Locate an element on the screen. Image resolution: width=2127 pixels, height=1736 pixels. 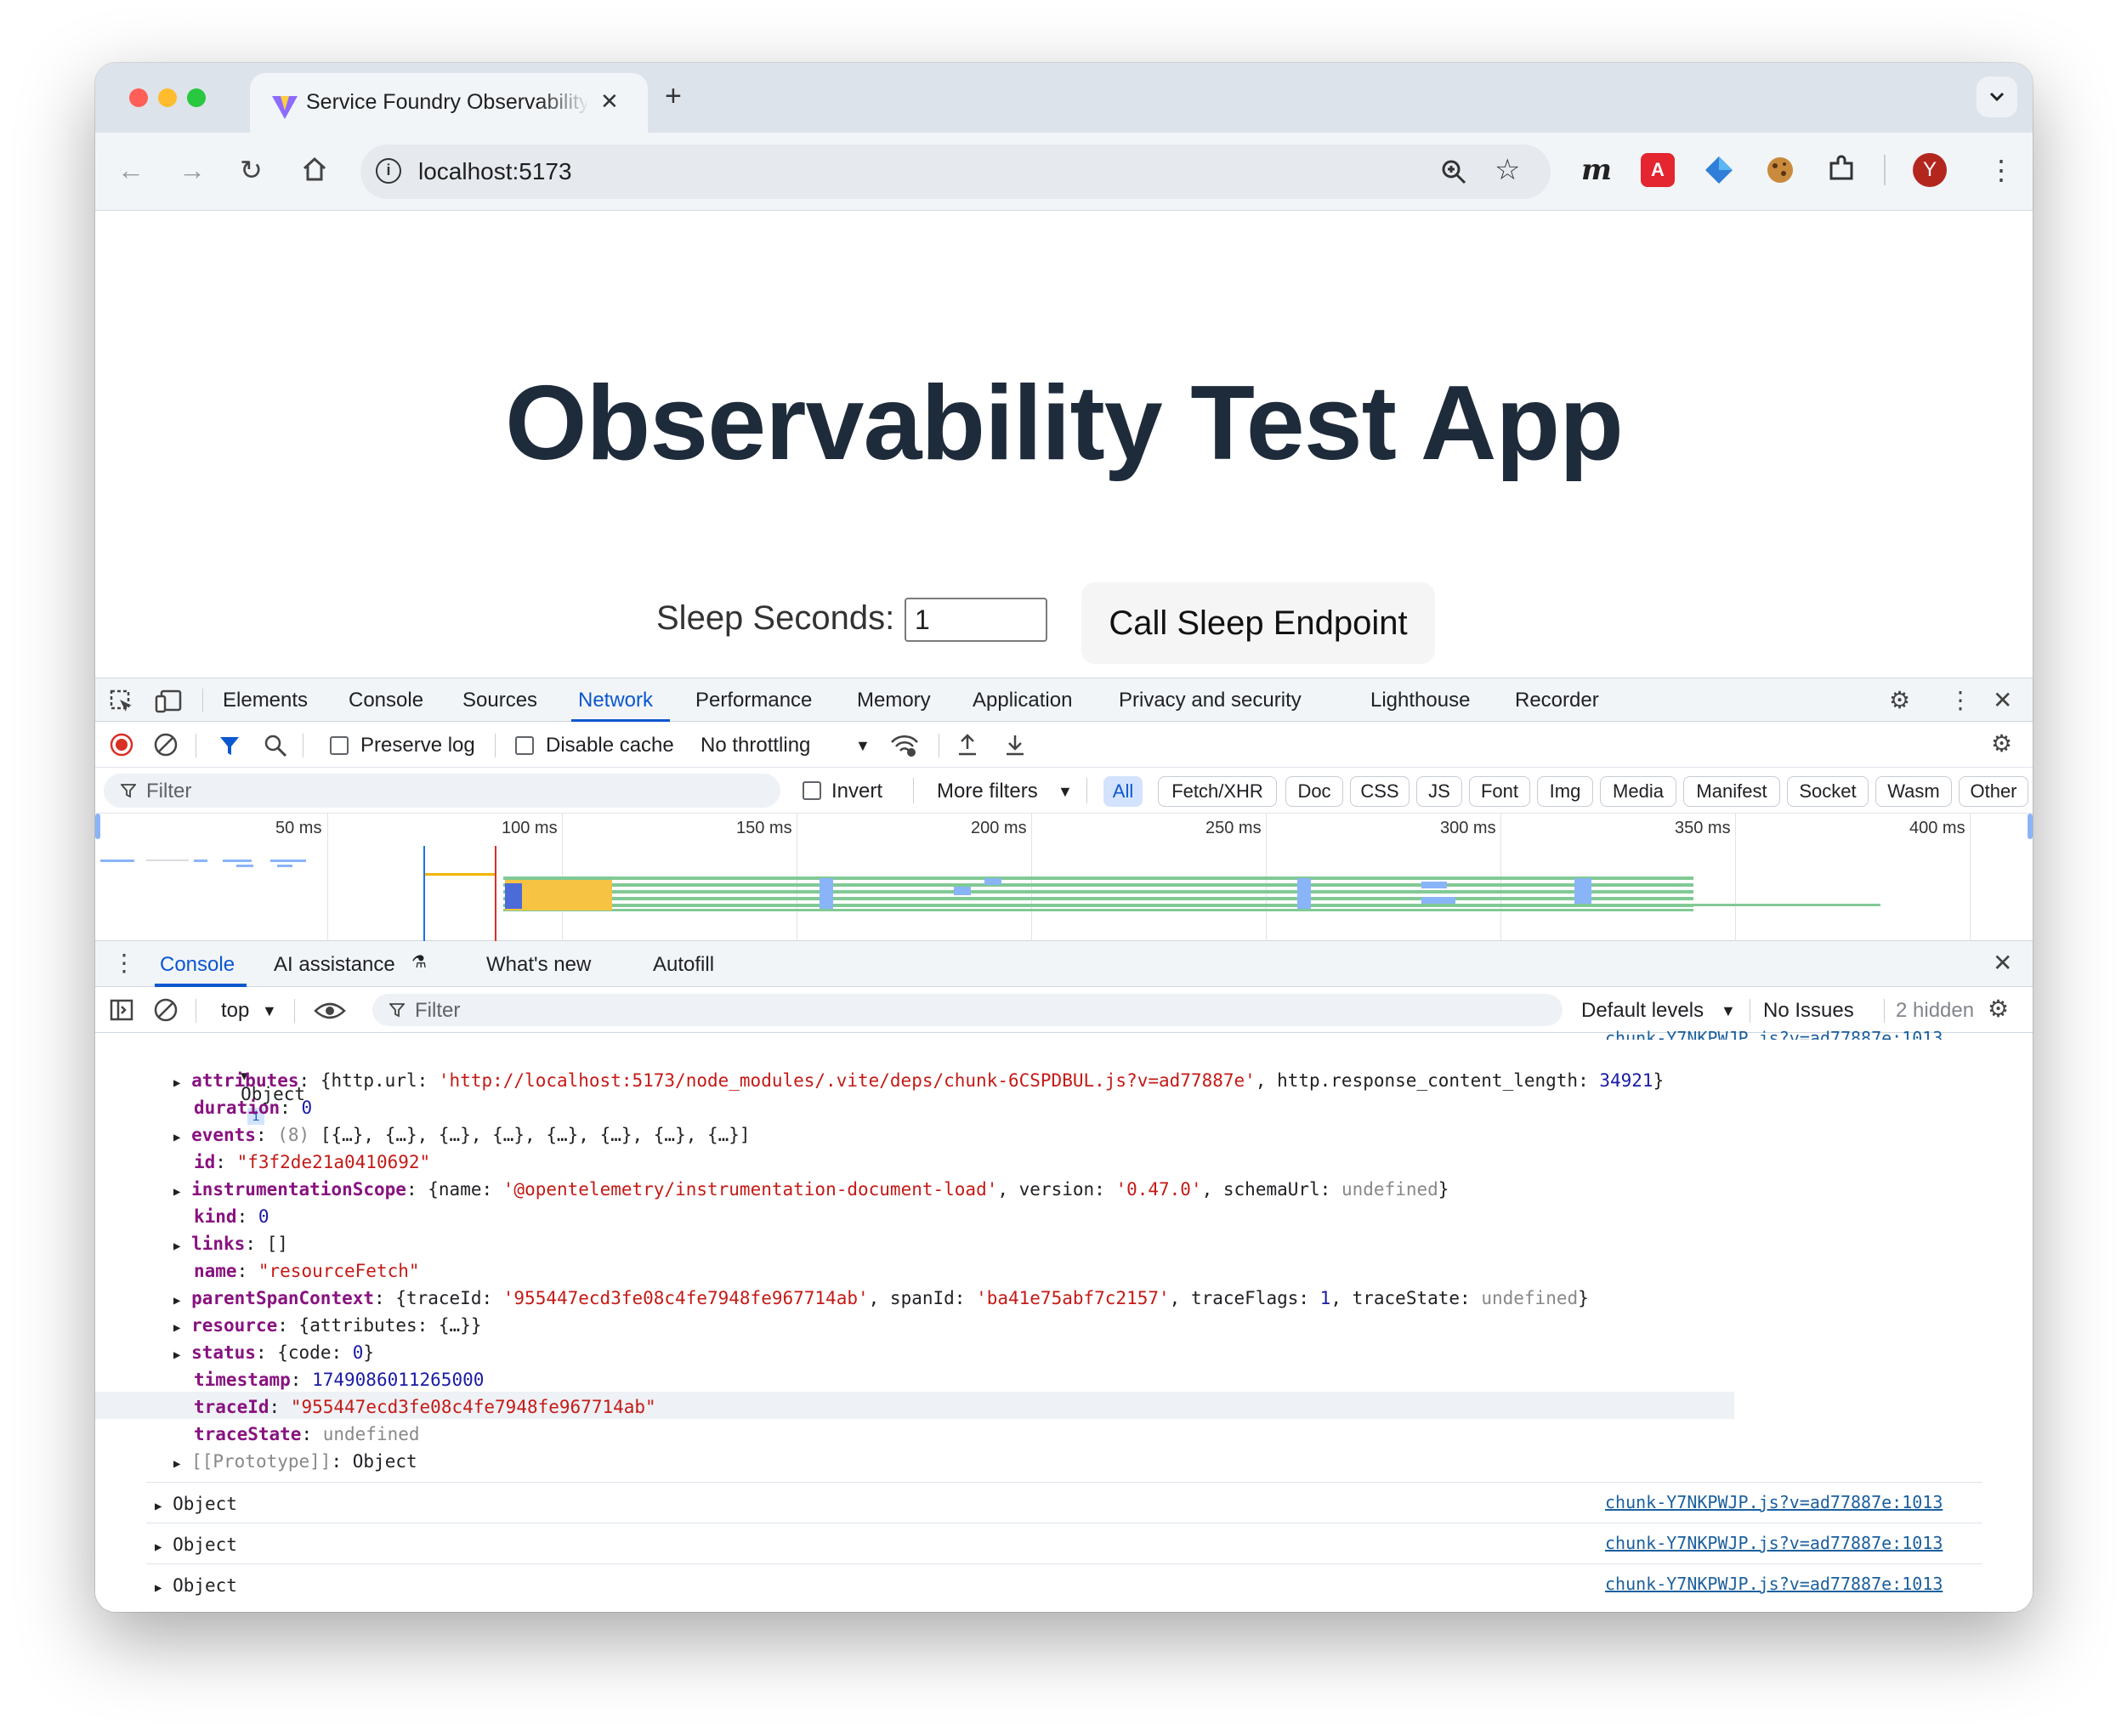
maximize-window-button is located at coordinates (196, 98).